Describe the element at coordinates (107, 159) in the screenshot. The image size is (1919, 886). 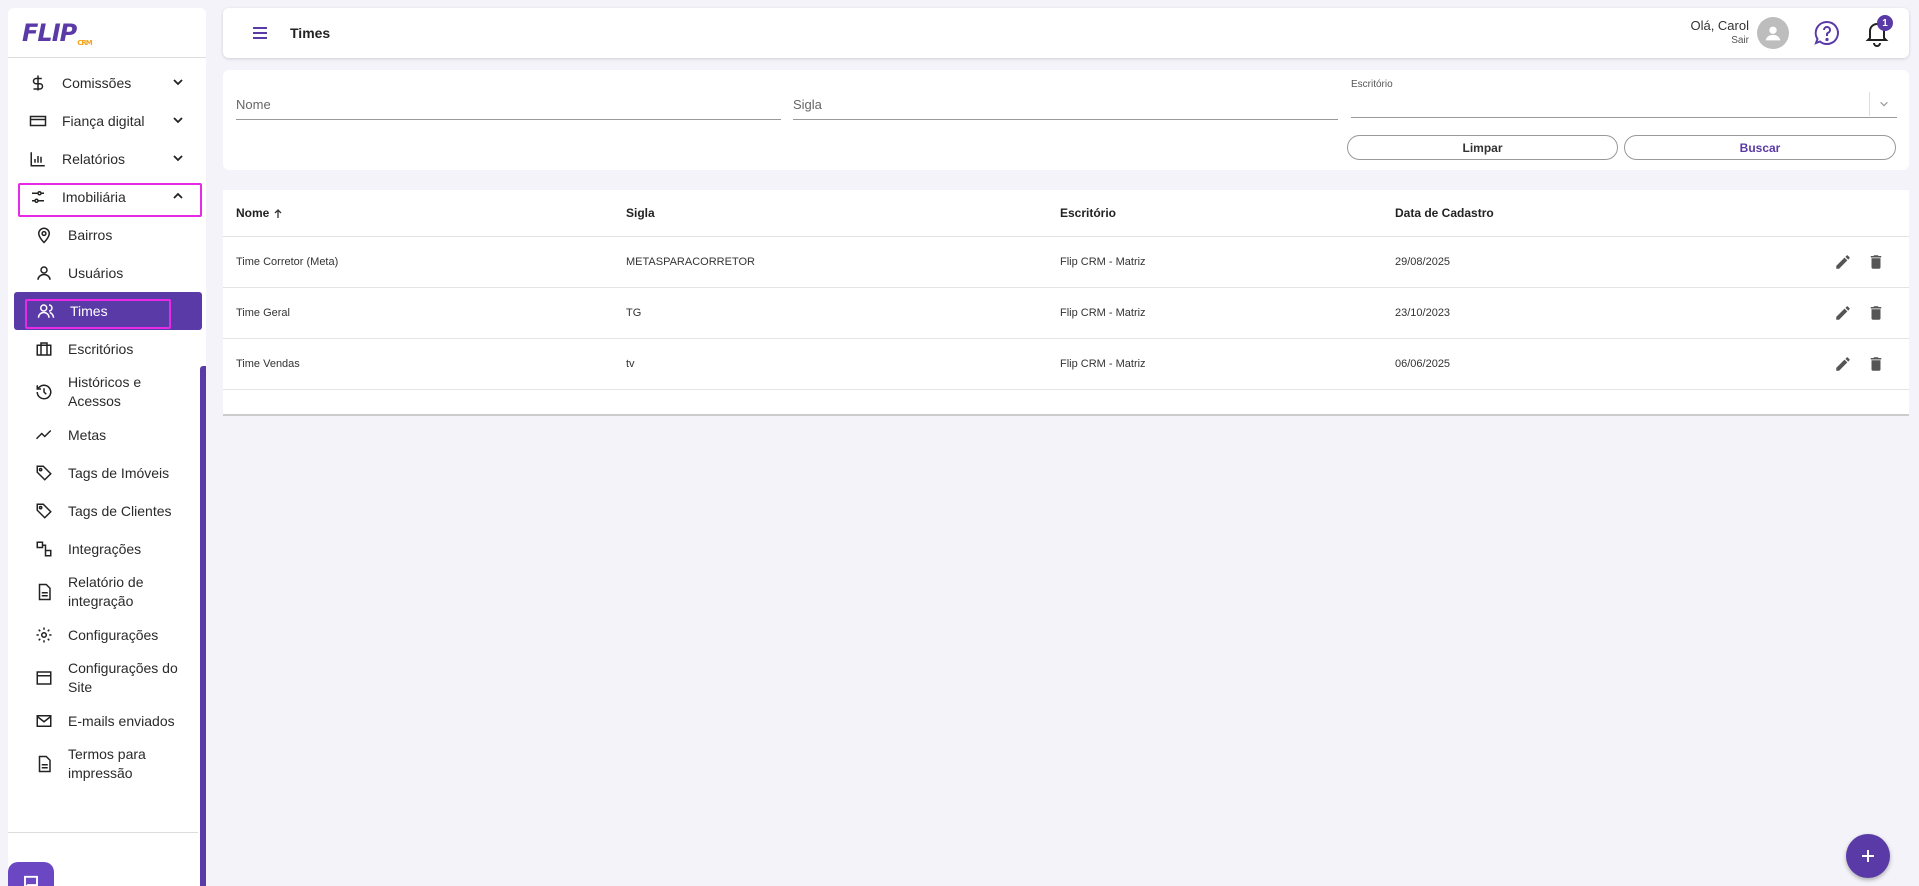
I see `sidebar-item-relatorios: Relatórios` at that location.